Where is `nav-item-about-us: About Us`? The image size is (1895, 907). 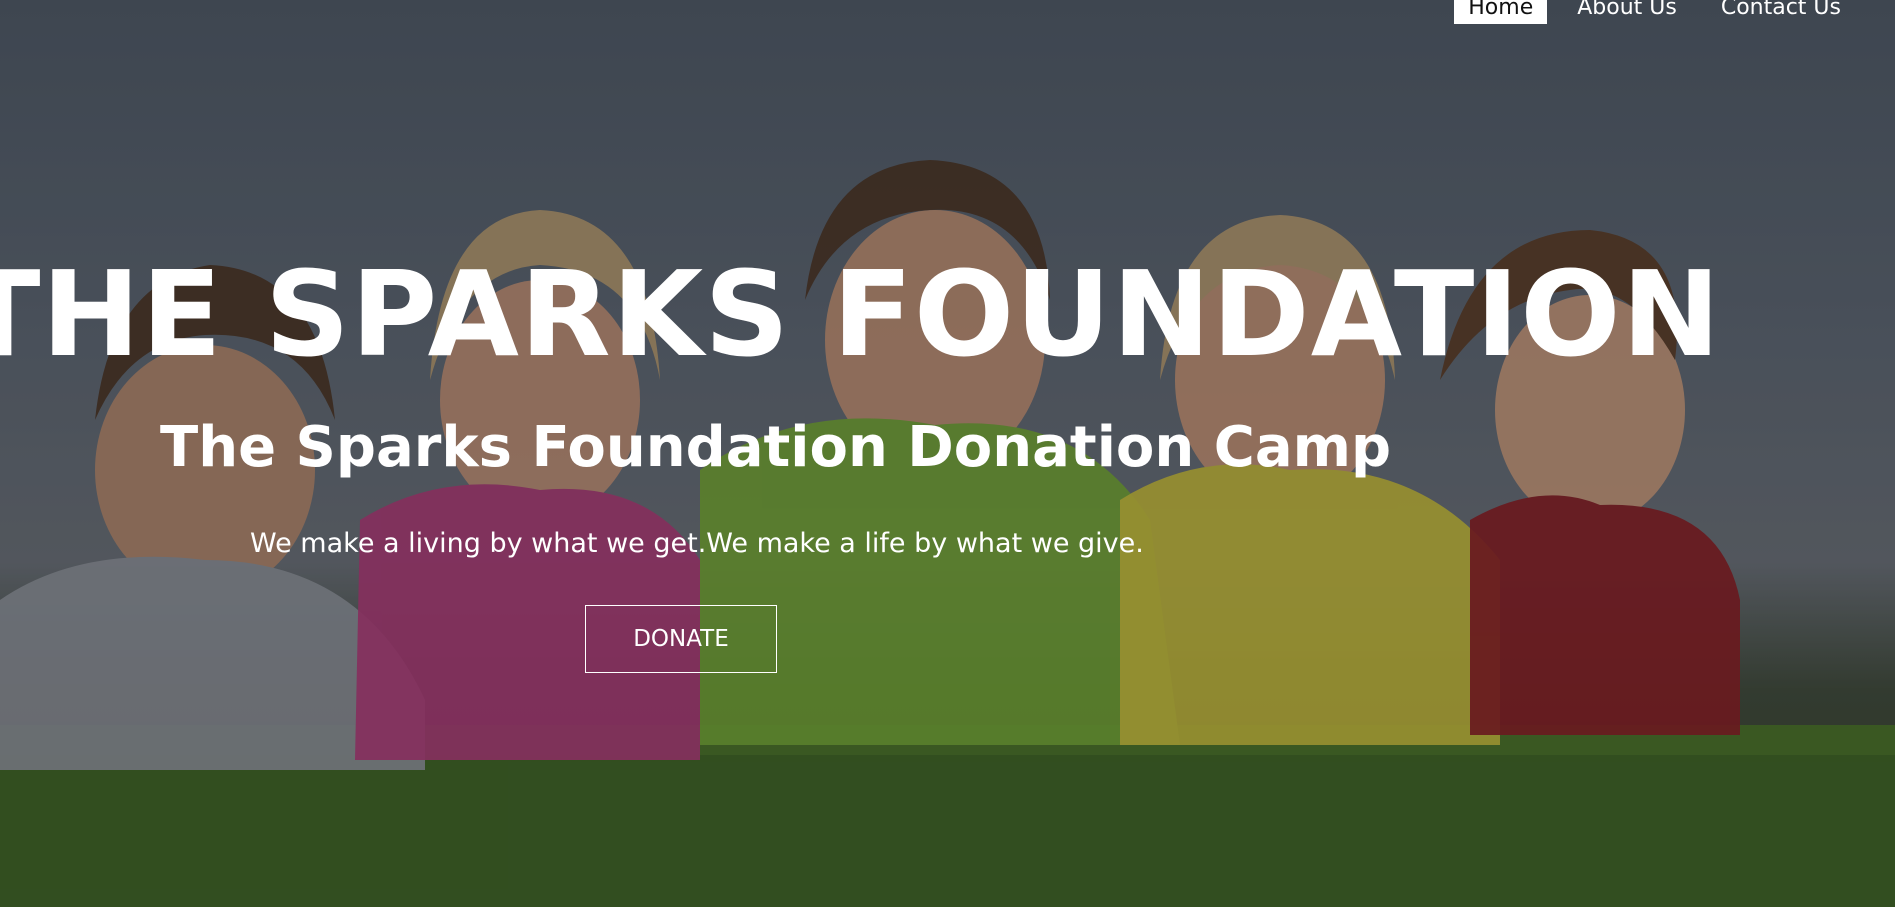 nav-item-about-us: About Us is located at coordinates (1627, 12).